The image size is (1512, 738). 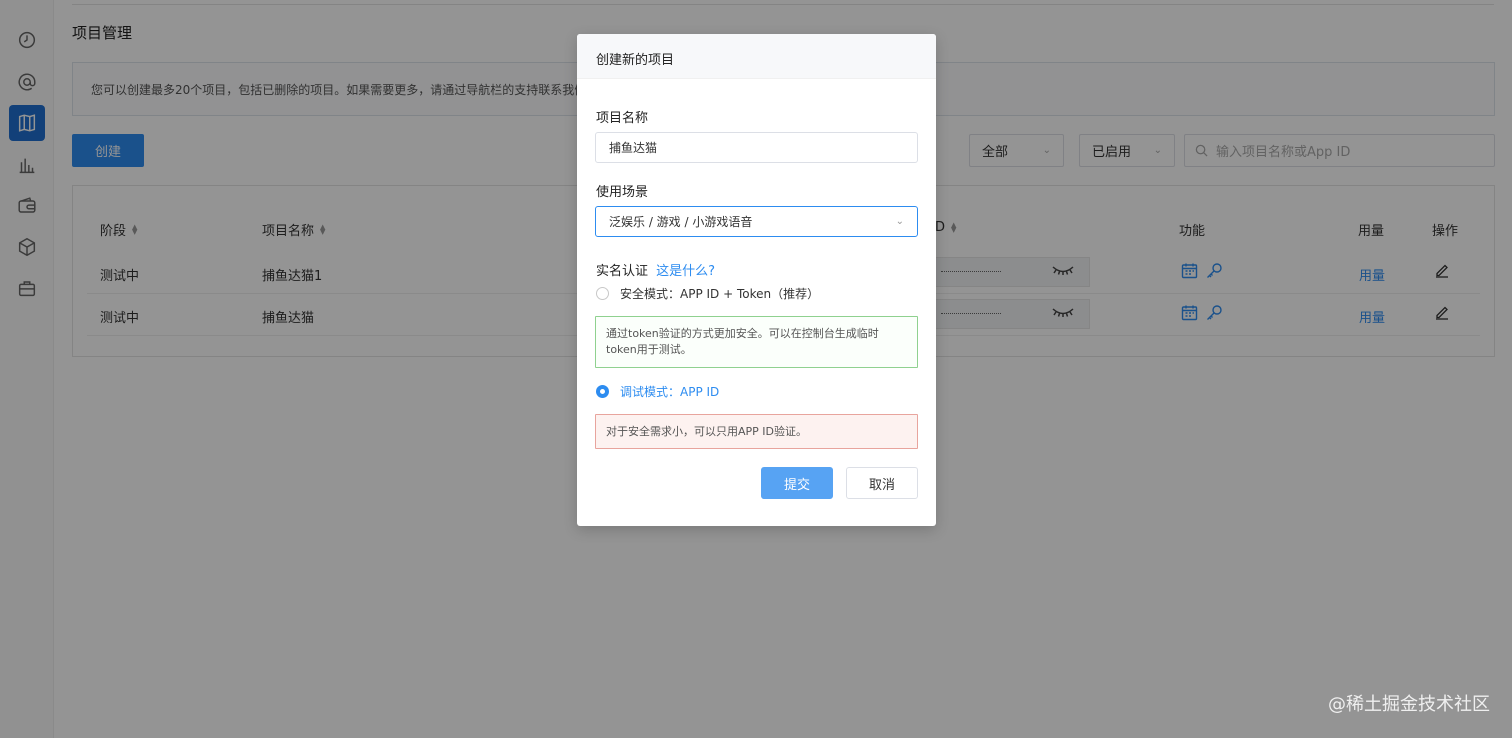 I want to click on secure-mode-radio, so click(x=602, y=293).